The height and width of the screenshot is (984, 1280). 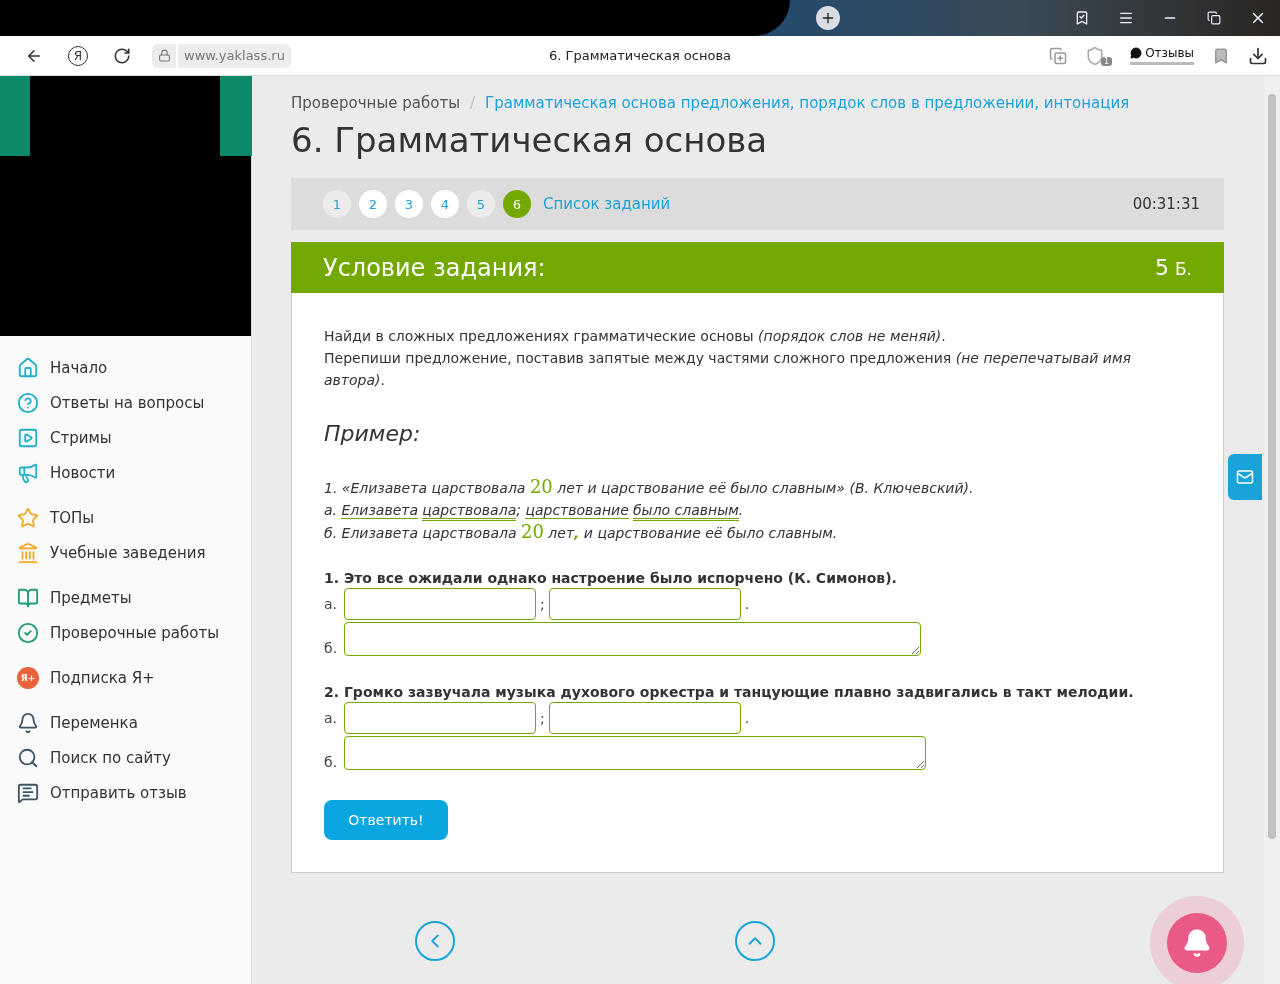 I want to click on sidebar-item: Учебные заведения, so click(x=134, y=553).